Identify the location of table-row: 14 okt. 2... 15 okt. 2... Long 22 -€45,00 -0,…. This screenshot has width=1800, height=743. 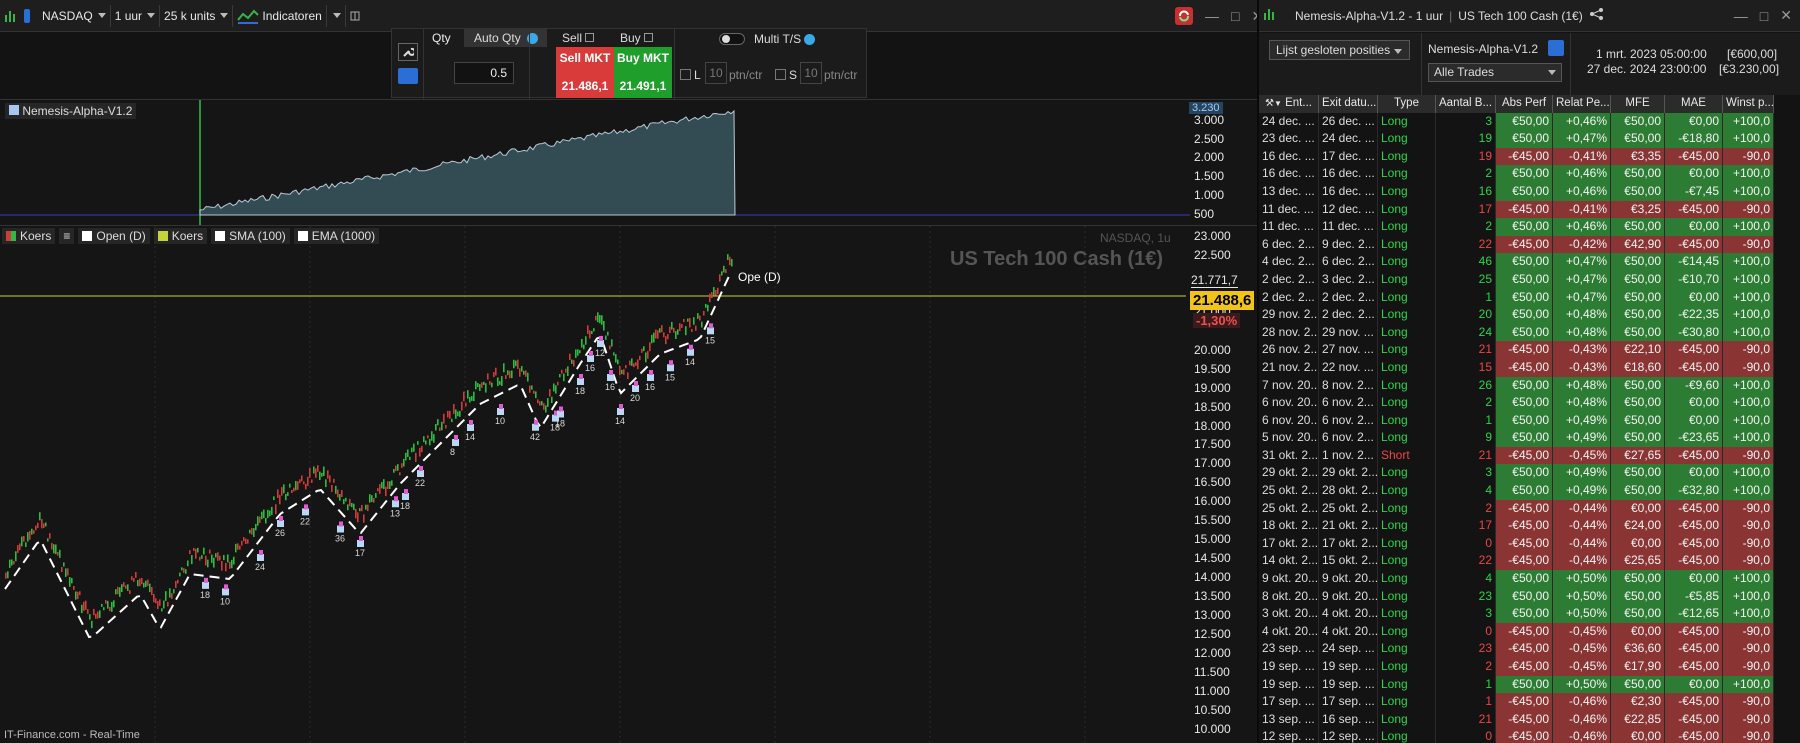
(1529, 561).